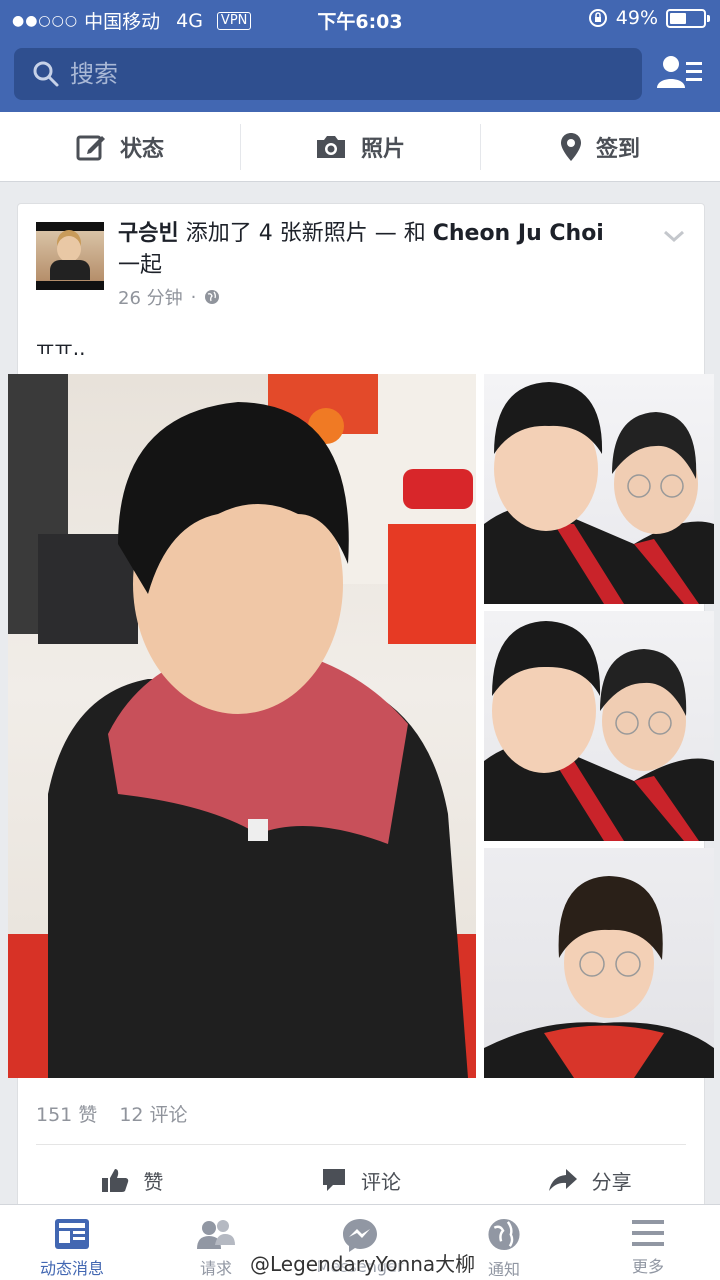 The height and width of the screenshot is (1280, 720). What do you see at coordinates (599, 731) in the screenshot?
I see `photo-3-image` at bounding box center [599, 731].